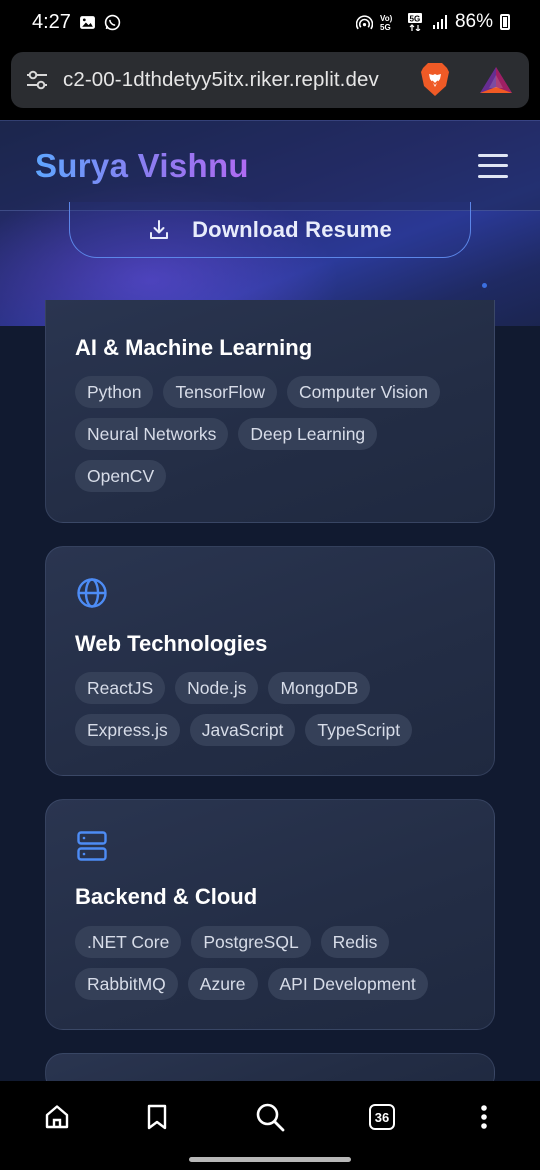  I want to click on hamburger-menu-icon, so click(493, 165).